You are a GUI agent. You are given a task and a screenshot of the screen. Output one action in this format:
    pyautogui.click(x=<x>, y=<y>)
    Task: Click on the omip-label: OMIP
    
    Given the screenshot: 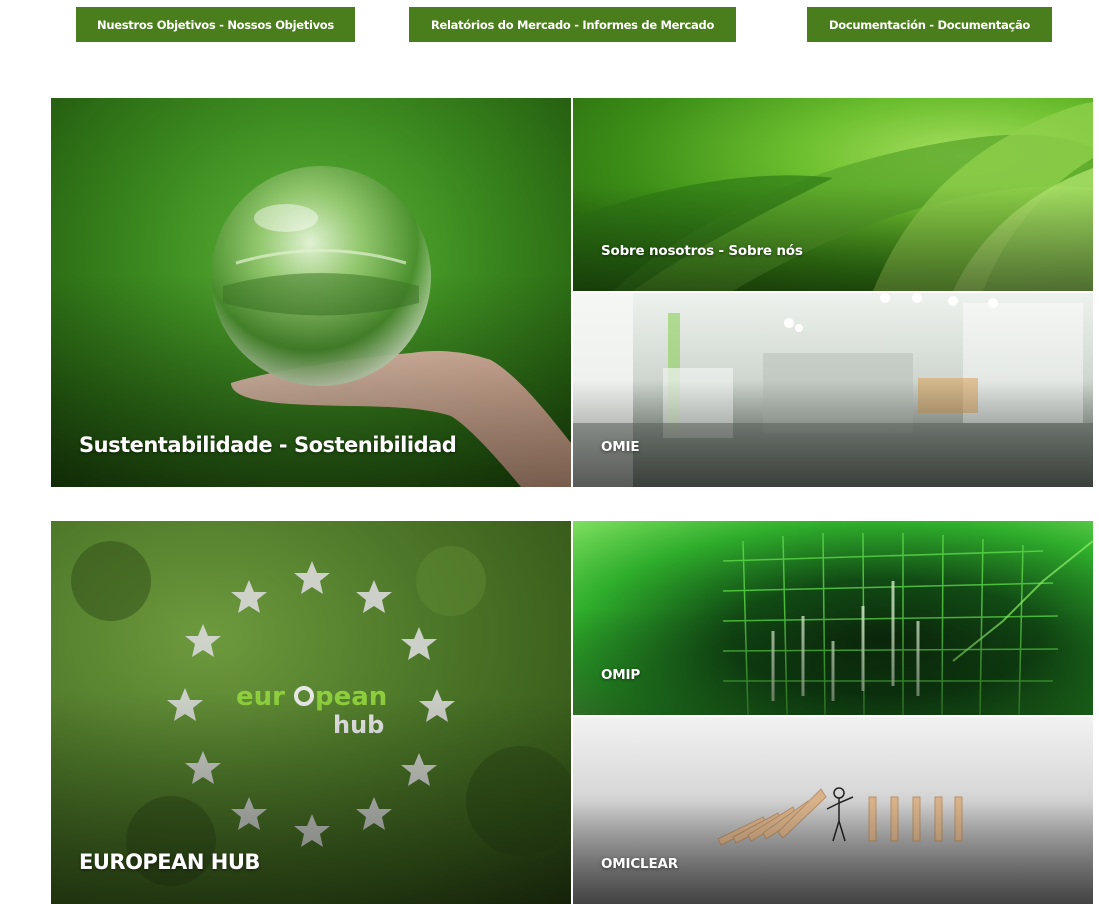 What is the action you would take?
    pyautogui.click(x=621, y=675)
    